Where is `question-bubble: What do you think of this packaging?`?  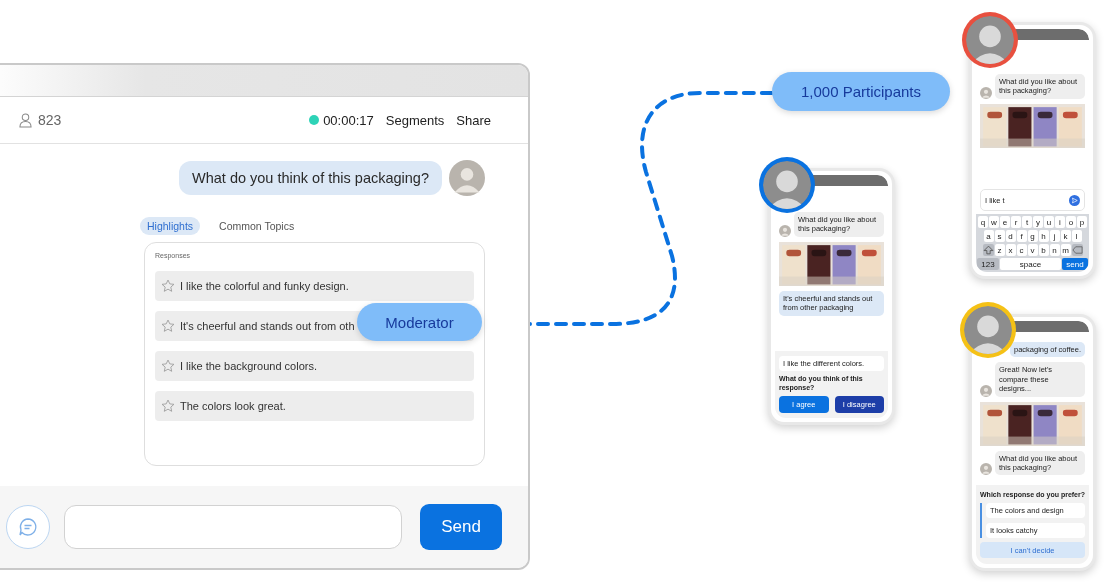 question-bubble: What do you think of this packaging? is located at coordinates (310, 178).